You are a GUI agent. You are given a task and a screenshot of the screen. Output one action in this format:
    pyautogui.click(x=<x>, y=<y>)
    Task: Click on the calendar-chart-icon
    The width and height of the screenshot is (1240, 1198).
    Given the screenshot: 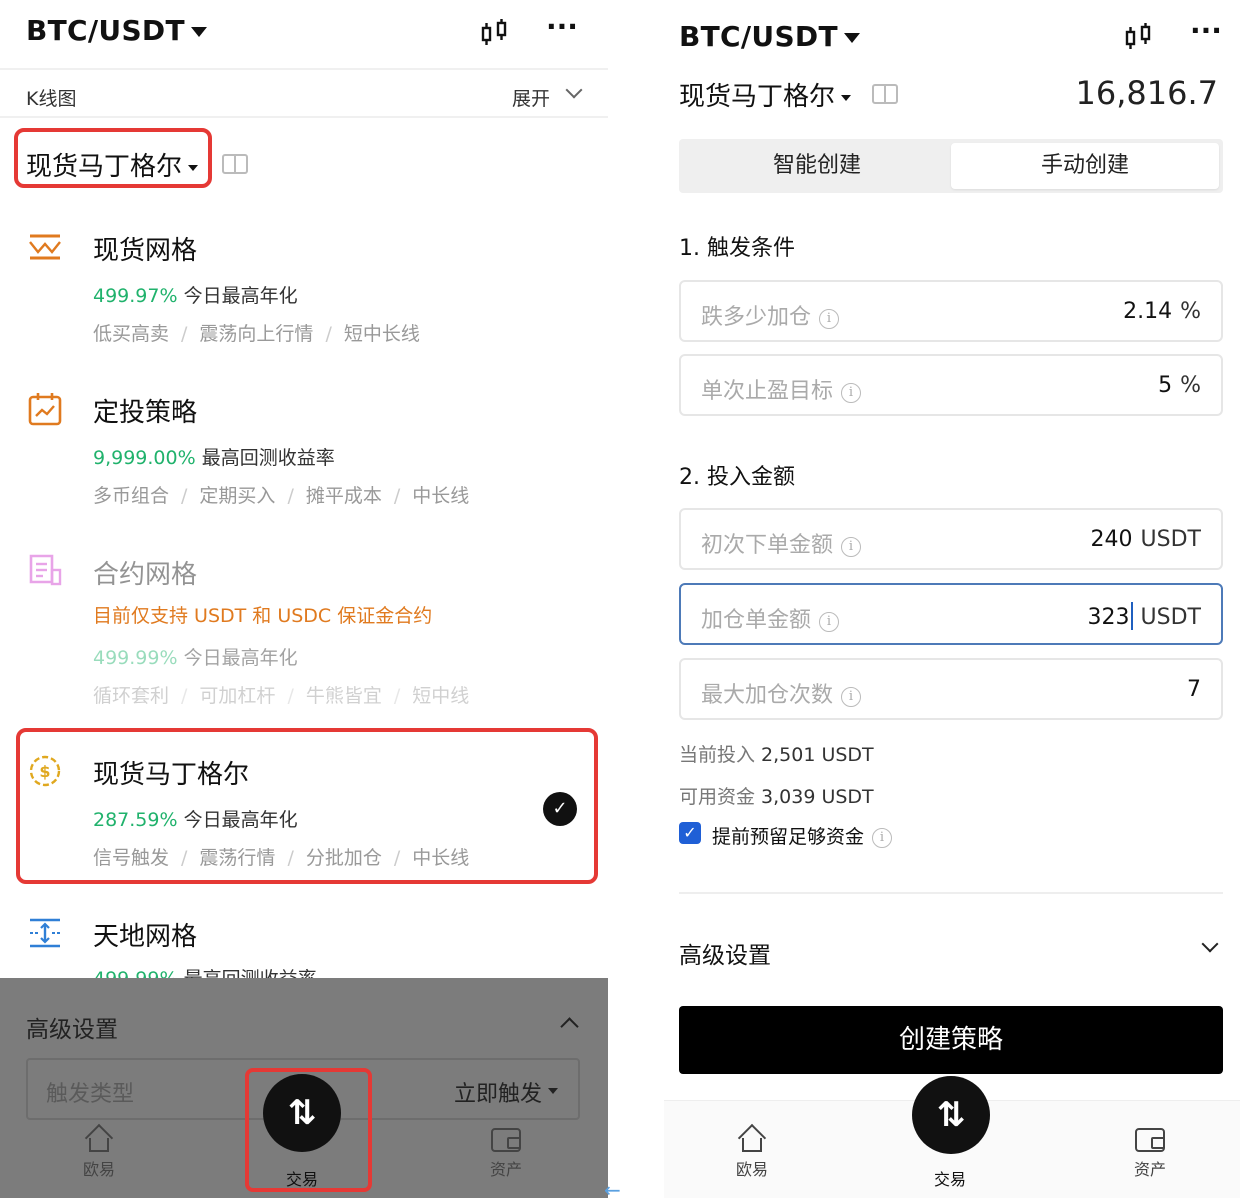 What is the action you would take?
    pyautogui.click(x=45, y=409)
    